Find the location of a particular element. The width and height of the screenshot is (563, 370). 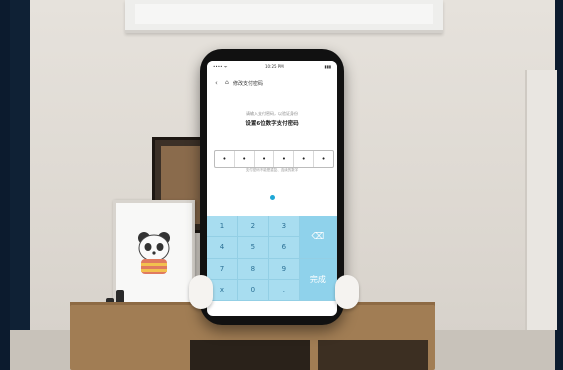

numeric-keypad: 1 2 3 4 5 6 7 8 9 x 0 . ⌫ 完成 is located at coordinates (272, 258).